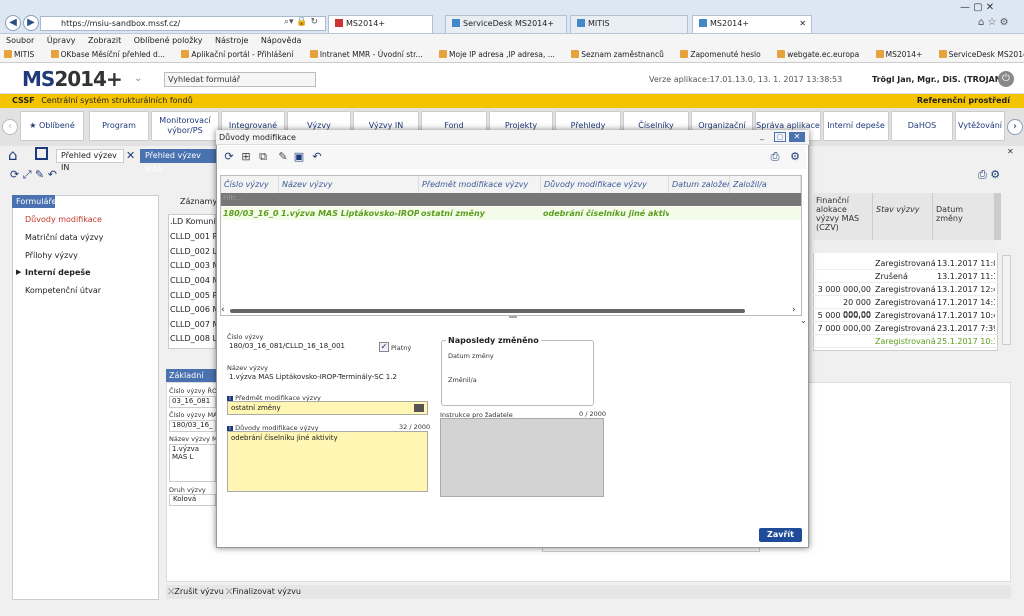 The width and height of the screenshot is (1024, 616). Describe the element at coordinates (856, 126) in the screenshot. I see `module-interni-depese: Interní depeše` at that location.